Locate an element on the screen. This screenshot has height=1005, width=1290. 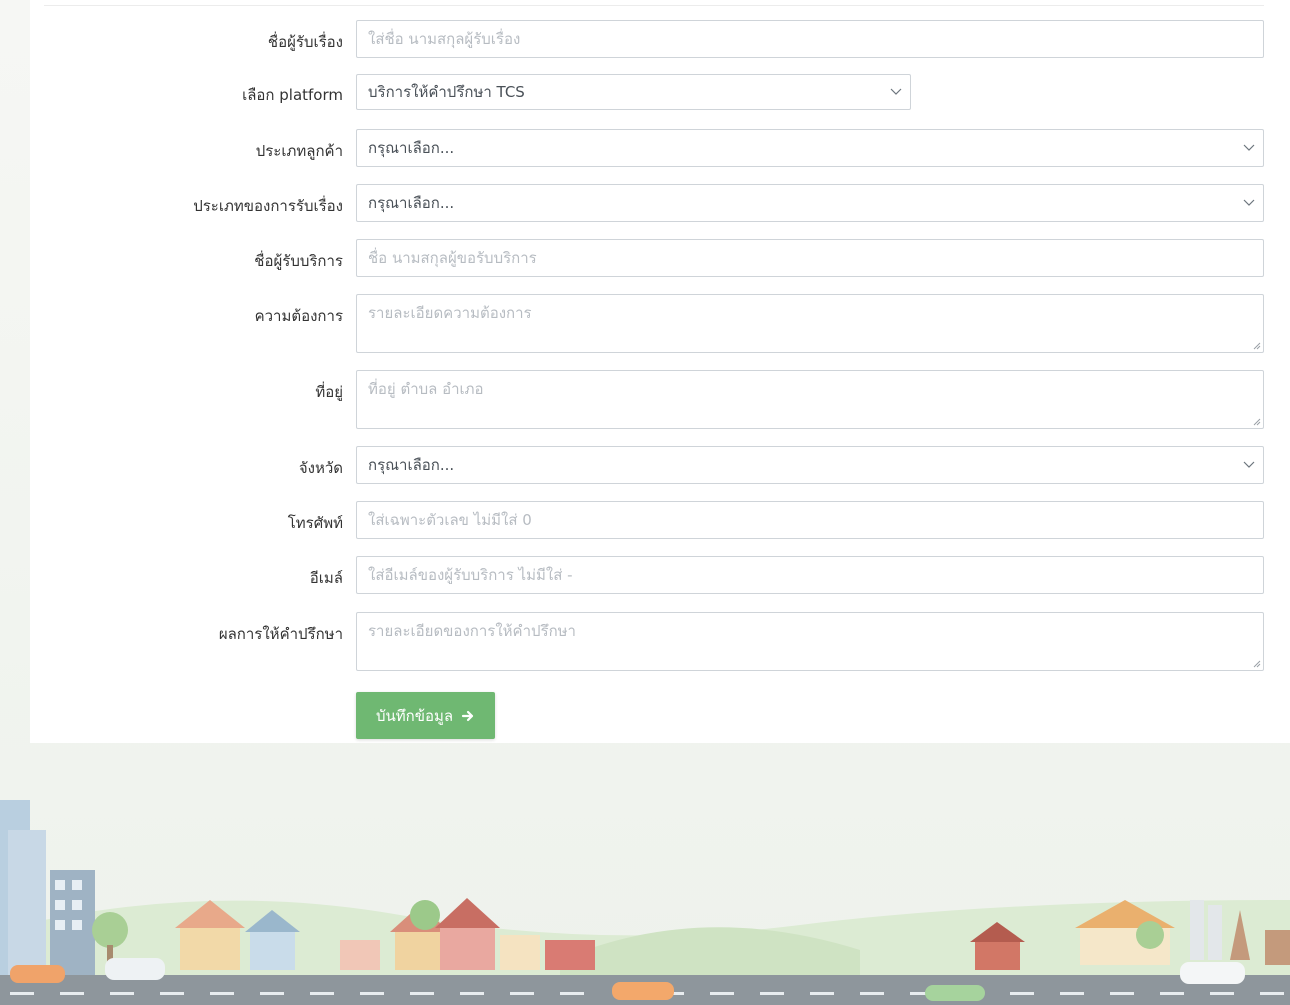
address-placeholder: ที่อยู่ ตำบล อำเภอ is located at coordinates (426, 389).